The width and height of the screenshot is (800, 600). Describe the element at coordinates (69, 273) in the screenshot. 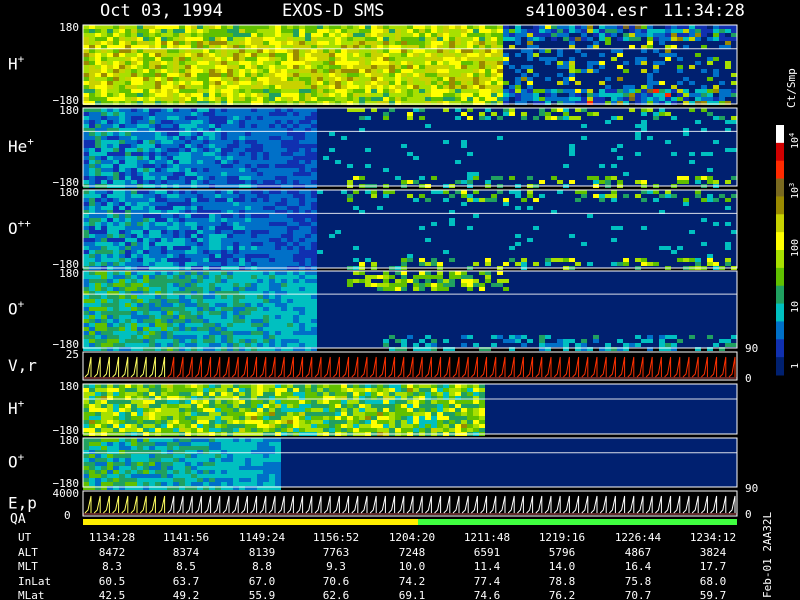

I see `y-top-3: 180` at that location.